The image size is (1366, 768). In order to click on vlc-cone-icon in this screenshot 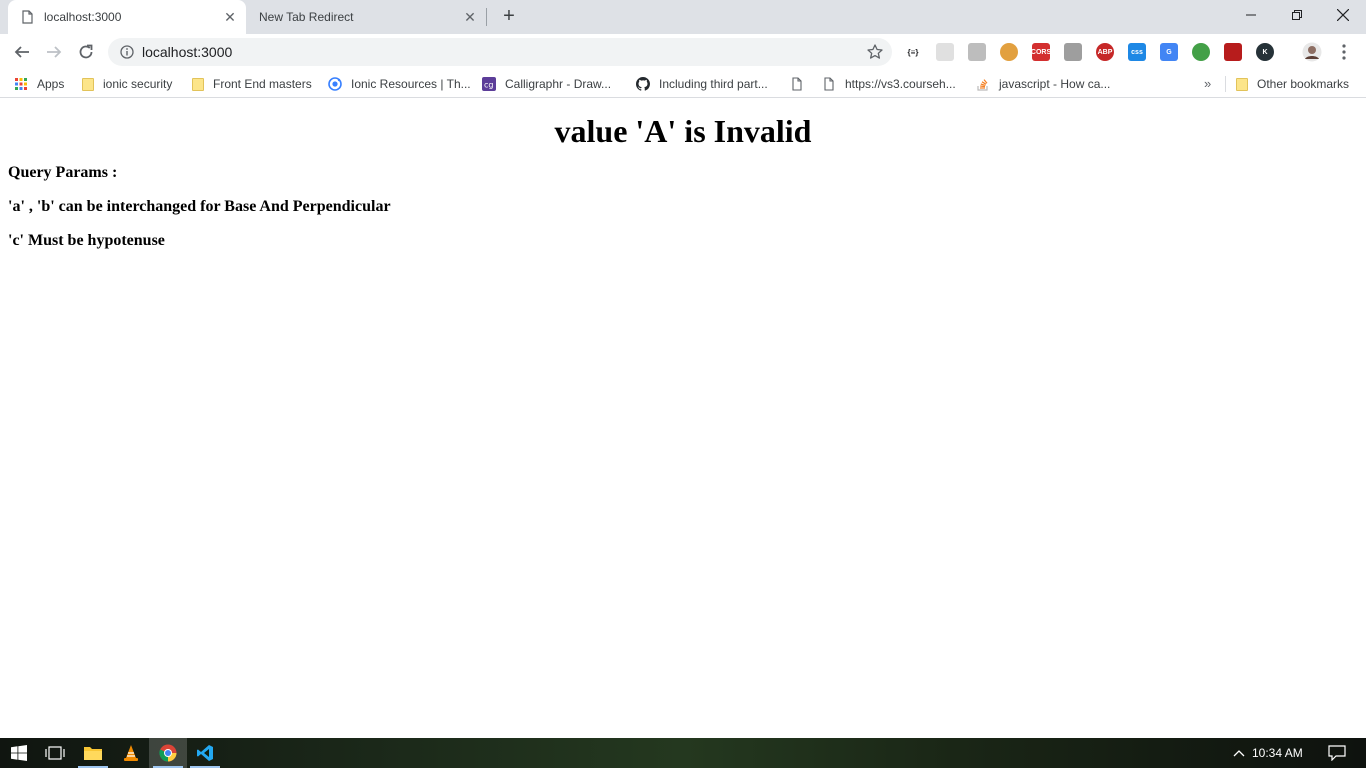, I will do `click(131, 753)`.